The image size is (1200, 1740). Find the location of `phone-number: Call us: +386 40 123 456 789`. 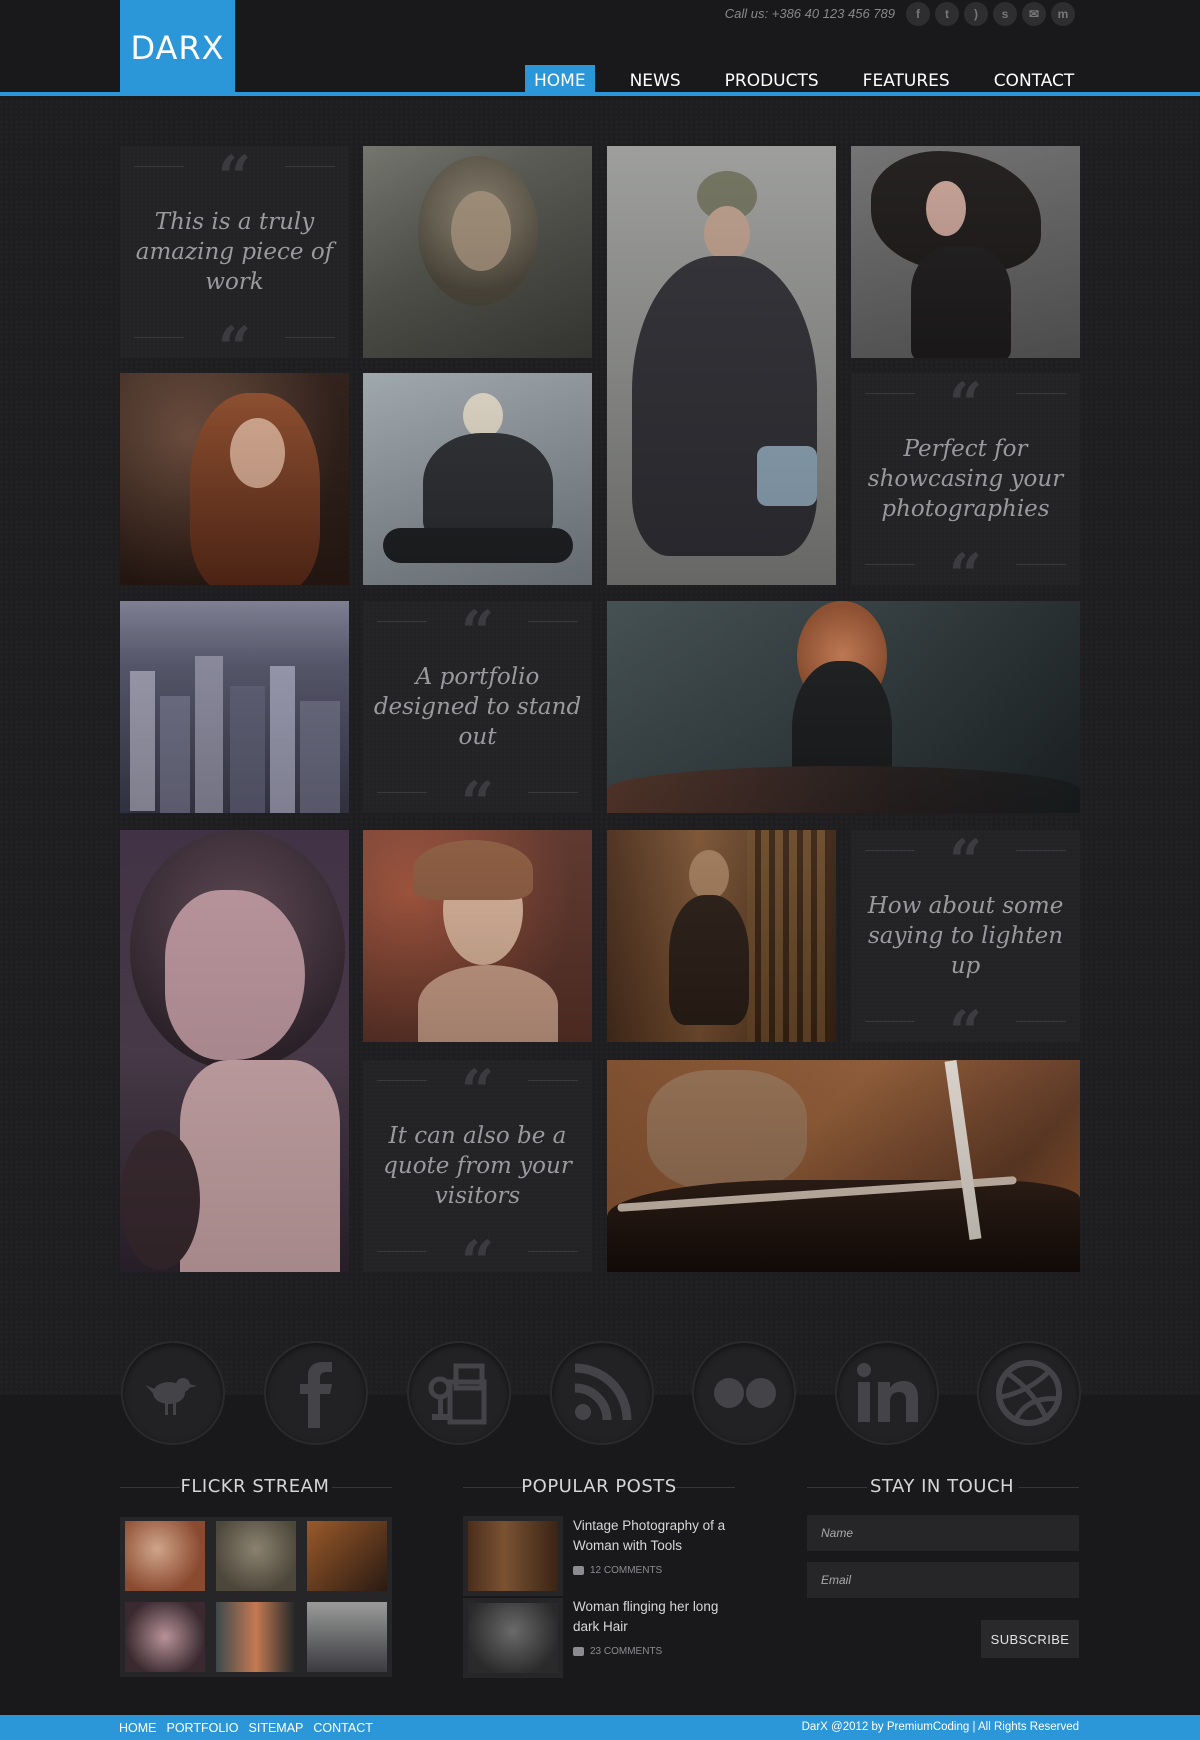

phone-number: Call us: +386 40 123 456 789 is located at coordinates (809, 13).